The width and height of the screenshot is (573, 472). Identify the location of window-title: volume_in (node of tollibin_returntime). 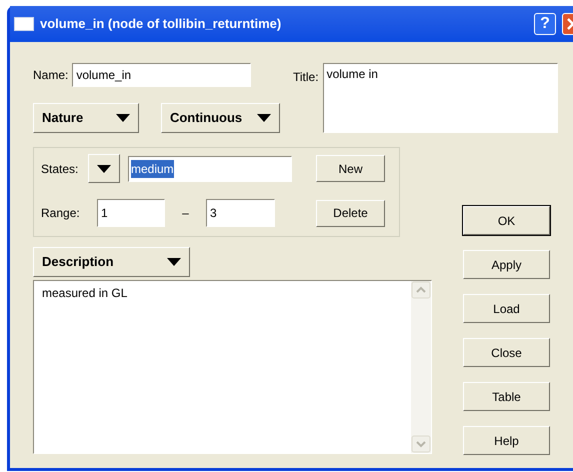
(161, 24).